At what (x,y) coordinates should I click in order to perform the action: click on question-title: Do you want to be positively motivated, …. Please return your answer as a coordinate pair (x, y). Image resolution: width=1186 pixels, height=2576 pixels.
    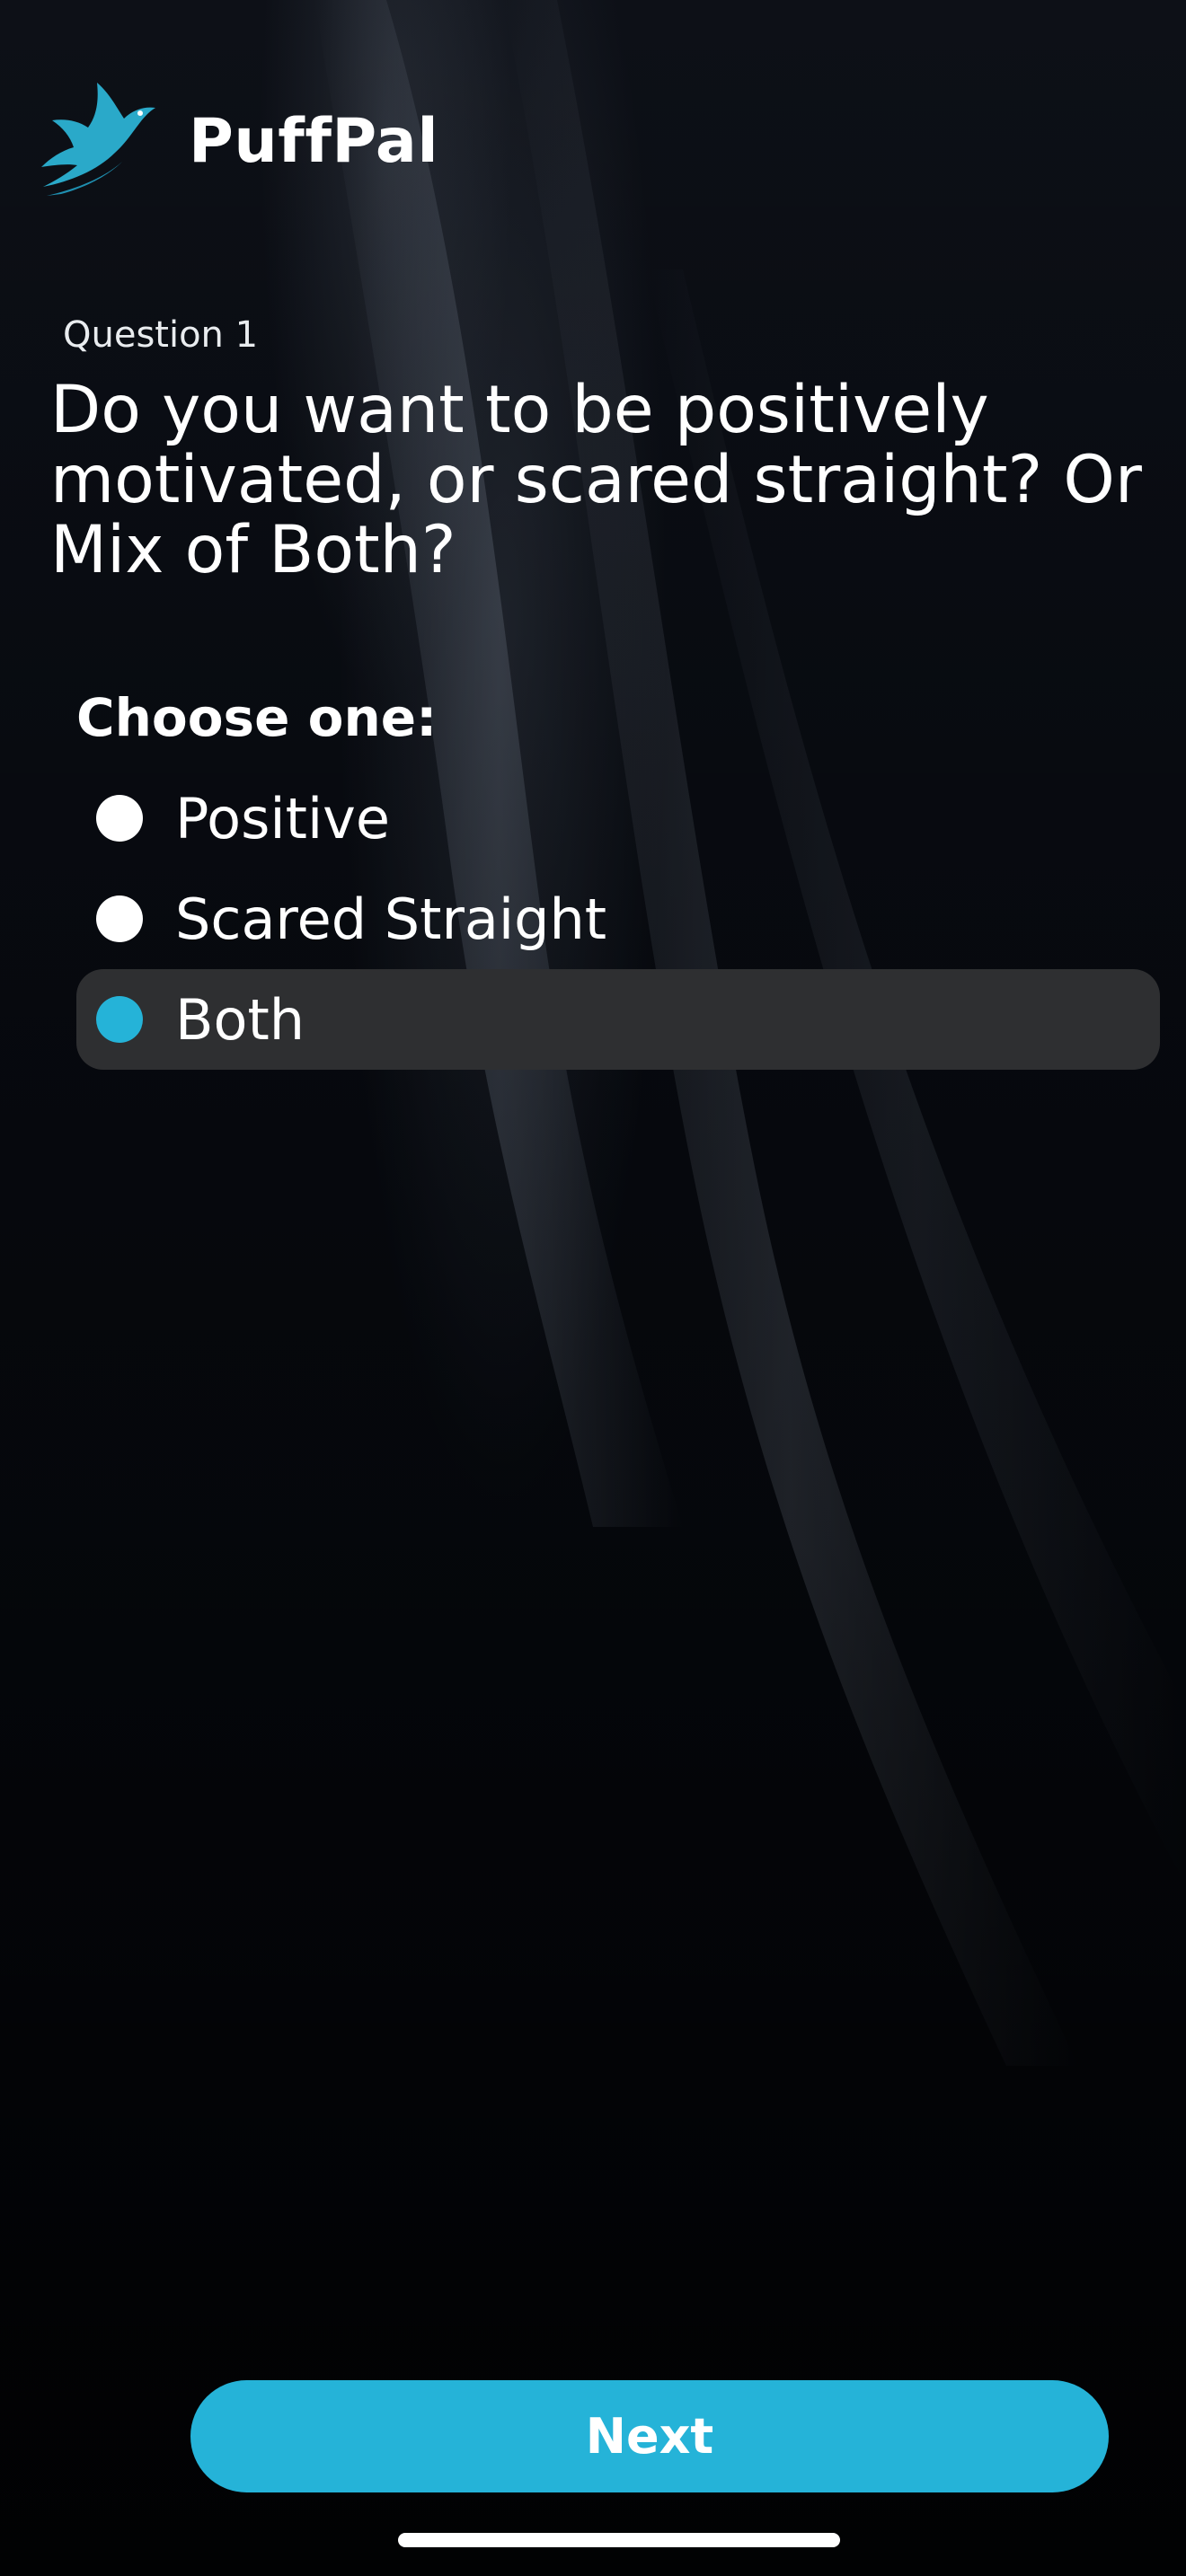
    Looking at the image, I should click on (596, 480).